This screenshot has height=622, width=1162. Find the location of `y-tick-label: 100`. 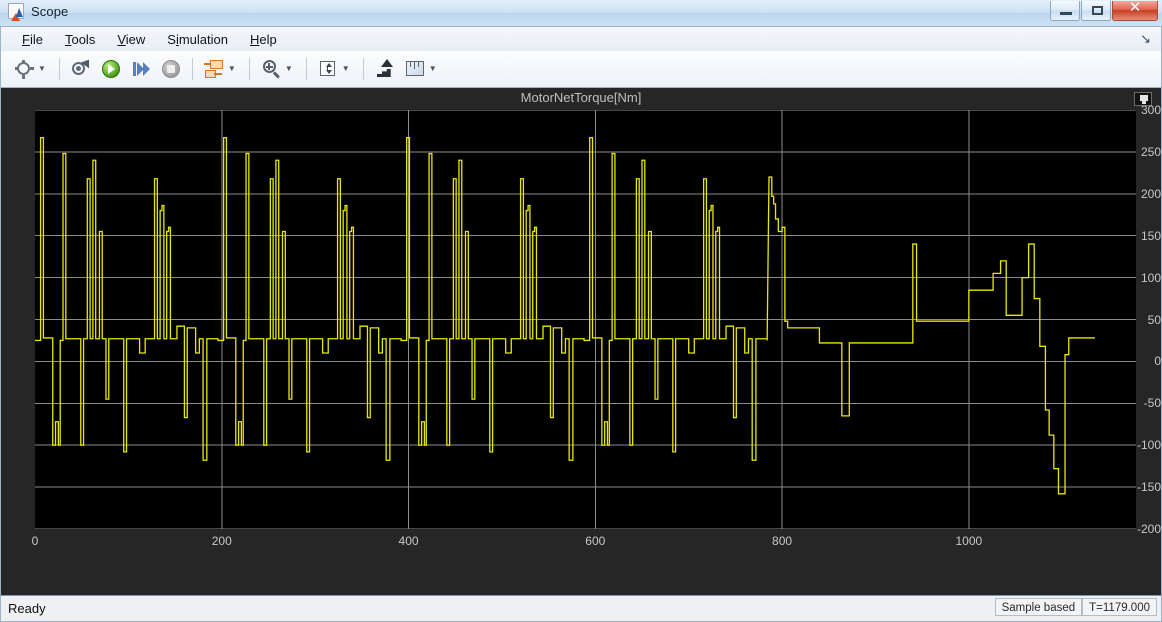

y-tick-label: 100 is located at coordinates (1150, 277).